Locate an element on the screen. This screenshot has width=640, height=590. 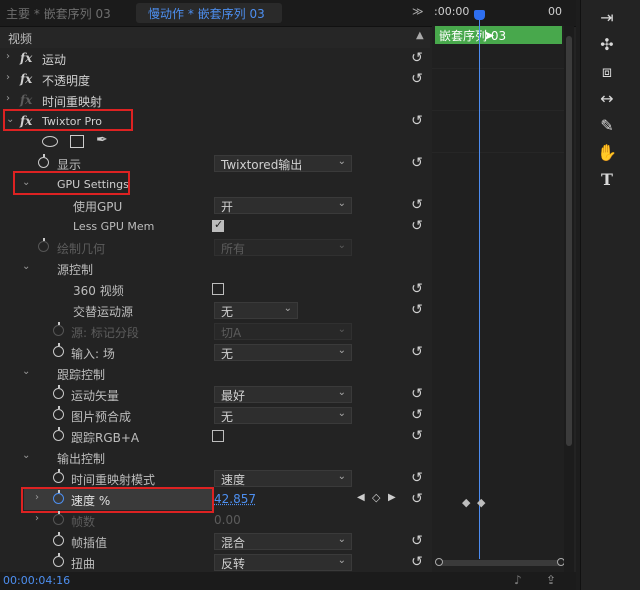
motion-vectors-dropdown: 最好 ⌄ is located at coordinates (283, 394).